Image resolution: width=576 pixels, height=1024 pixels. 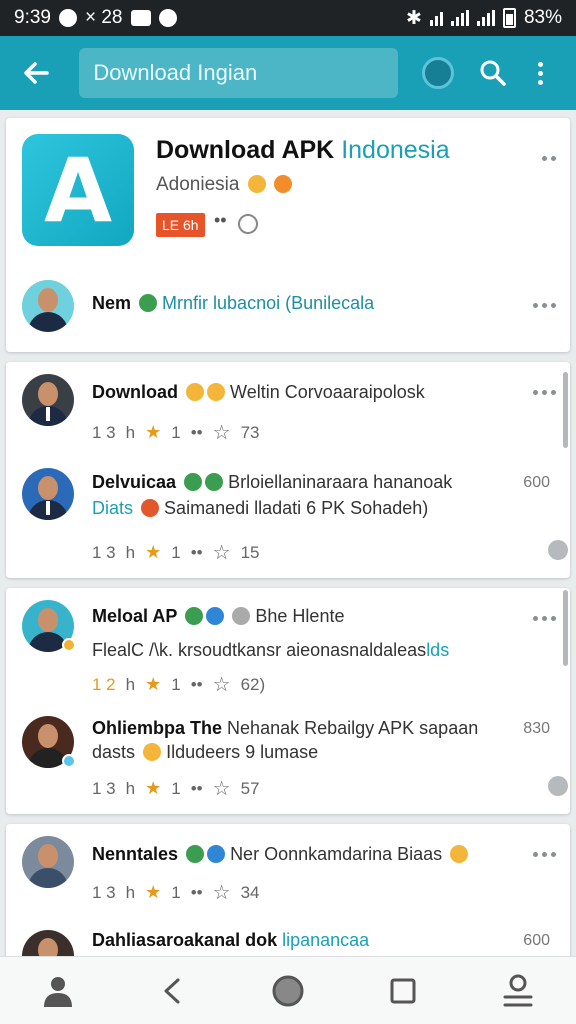 I want to click on chat-icon, so click(x=241, y=616).